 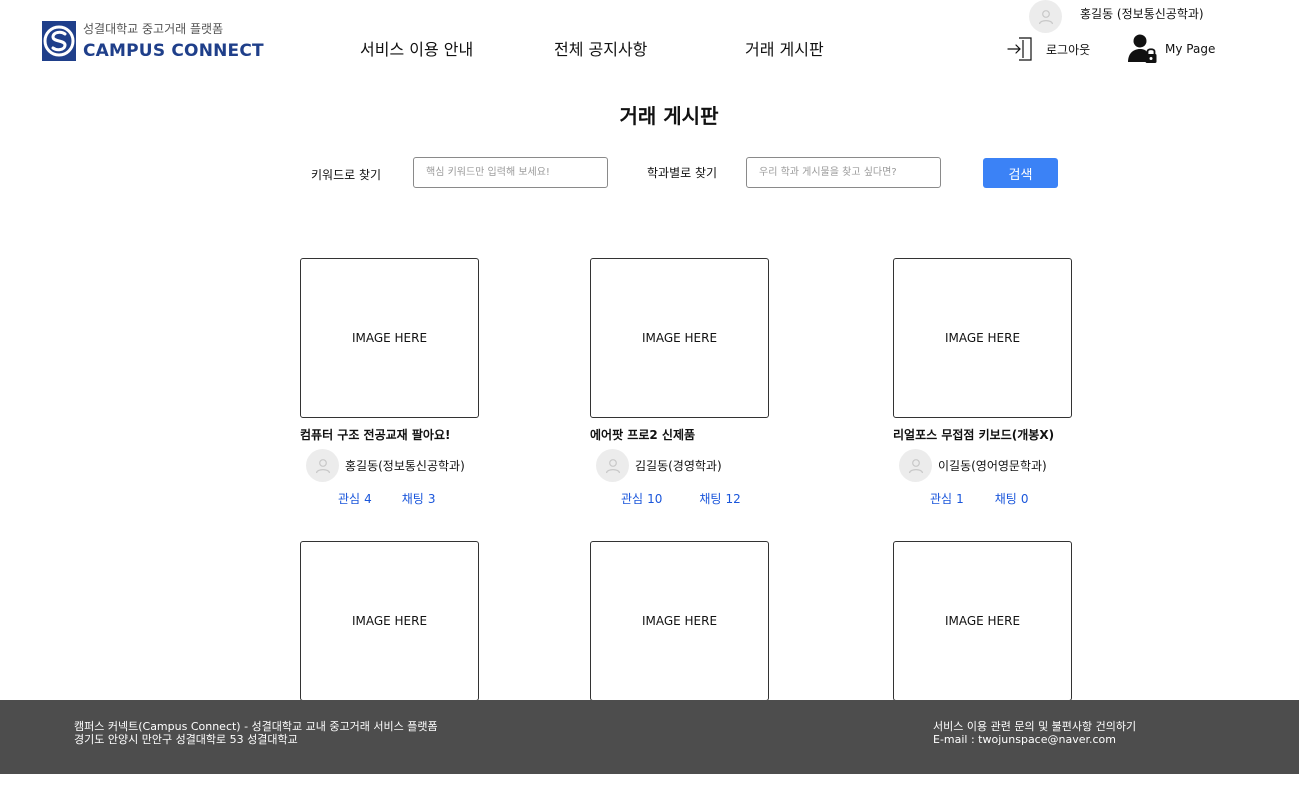 I want to click on interest-count: 관심 4, so click(x=355, y=498).